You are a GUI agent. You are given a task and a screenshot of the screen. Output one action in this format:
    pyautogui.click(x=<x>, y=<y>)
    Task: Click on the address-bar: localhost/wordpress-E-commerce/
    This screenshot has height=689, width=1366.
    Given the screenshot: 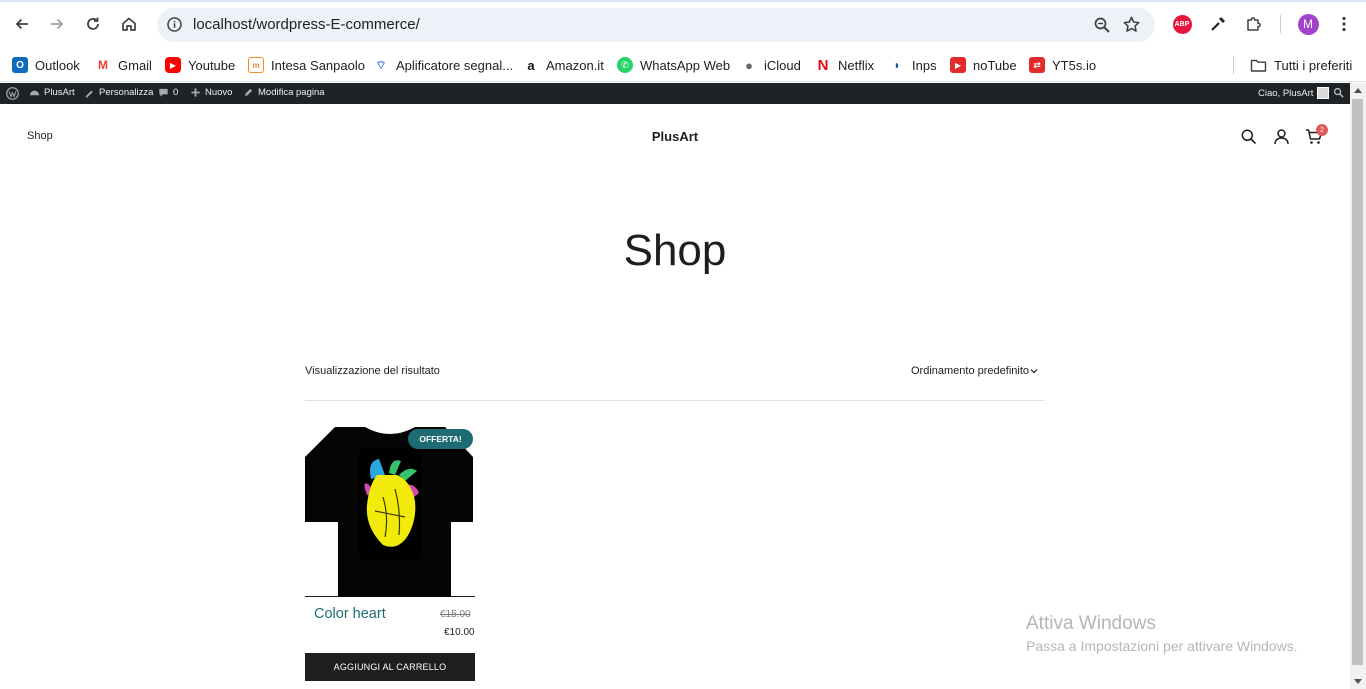 What is the action you would take?
    pyautogui.click(x=656, y=25)
    